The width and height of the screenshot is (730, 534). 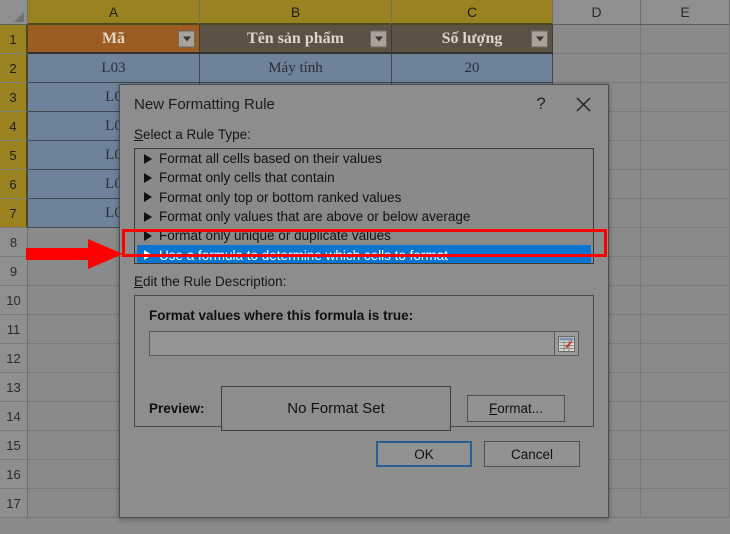 I want to click on row-header-7: 7, so click(x=14, y=213).